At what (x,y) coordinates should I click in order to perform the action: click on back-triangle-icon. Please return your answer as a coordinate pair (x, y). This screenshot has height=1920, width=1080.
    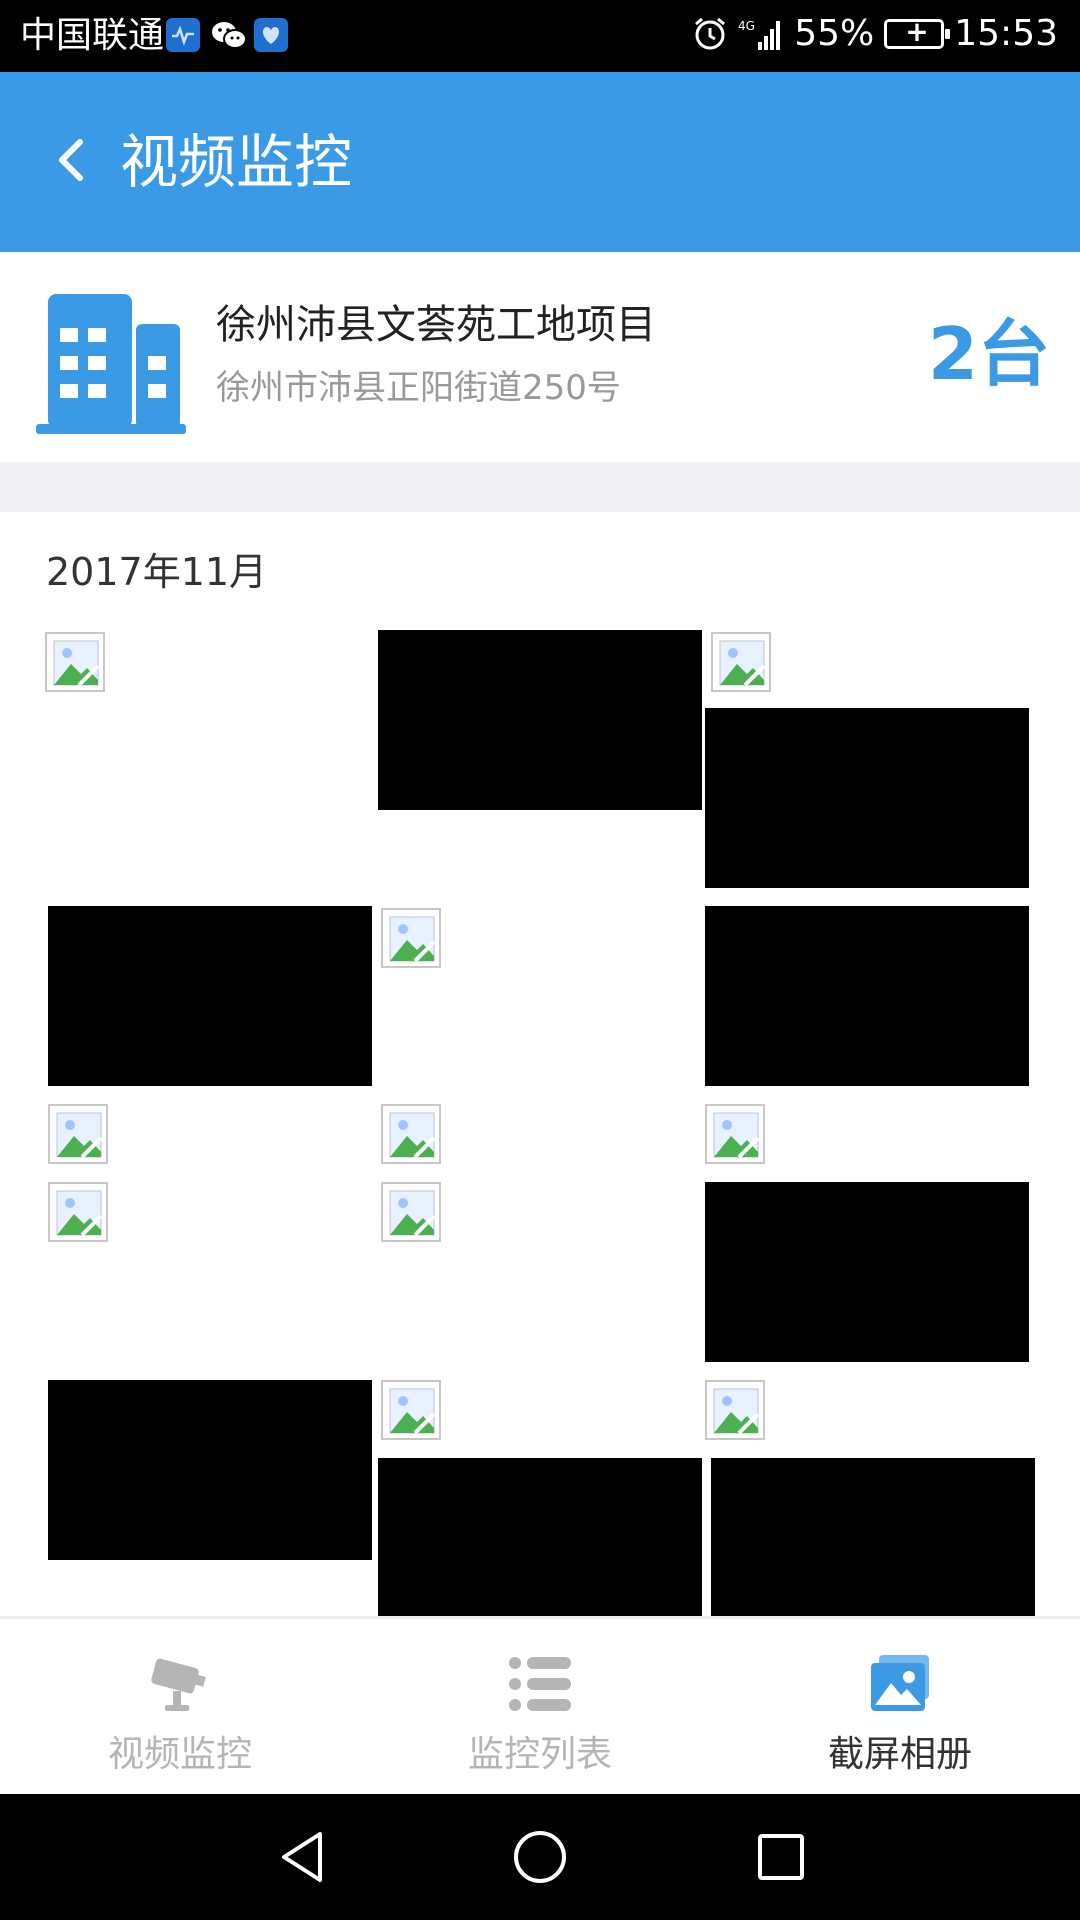
    Looking at the image, I should click on (303, 1857).